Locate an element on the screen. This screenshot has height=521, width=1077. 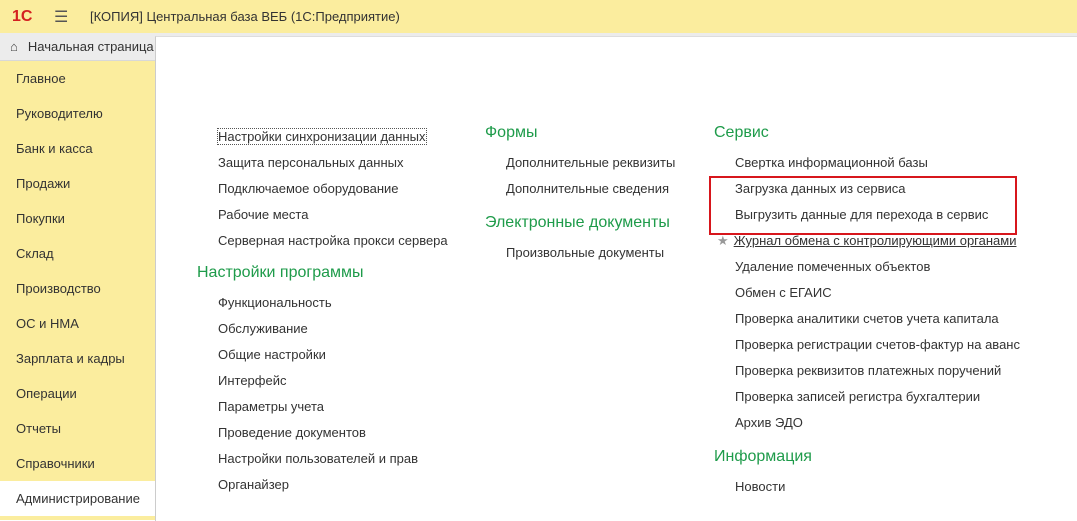
sidebar-item: Банк и касса is located at coordinates (77, 148).